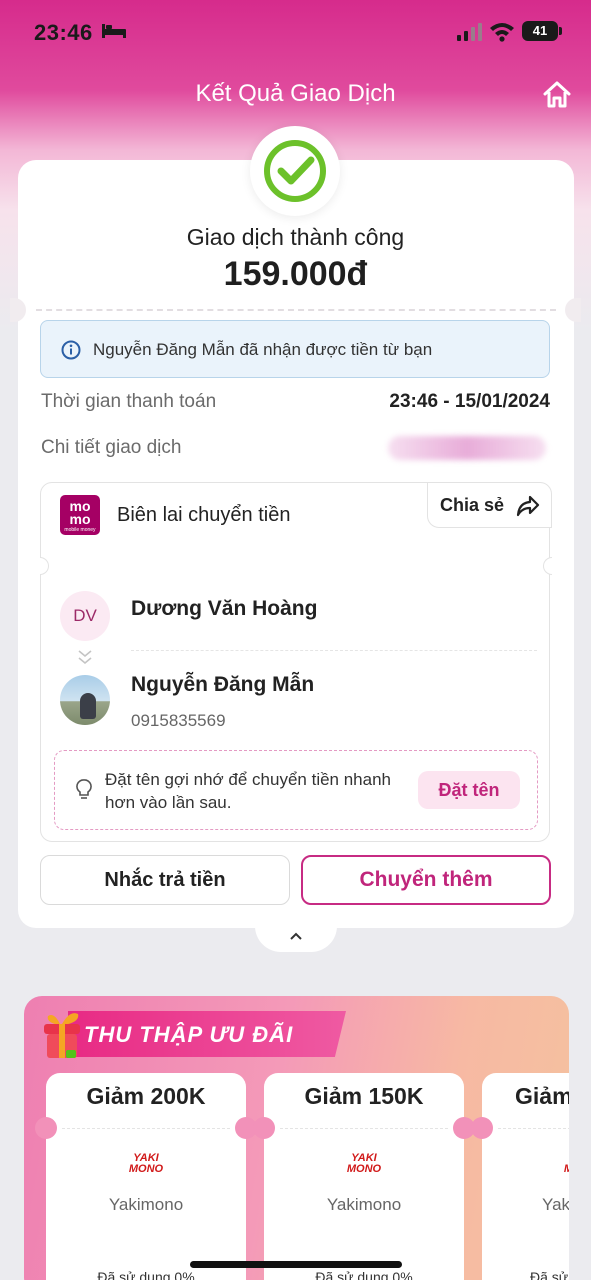  I want to click on transaction-detail-value-blurred, so click(467, 448).